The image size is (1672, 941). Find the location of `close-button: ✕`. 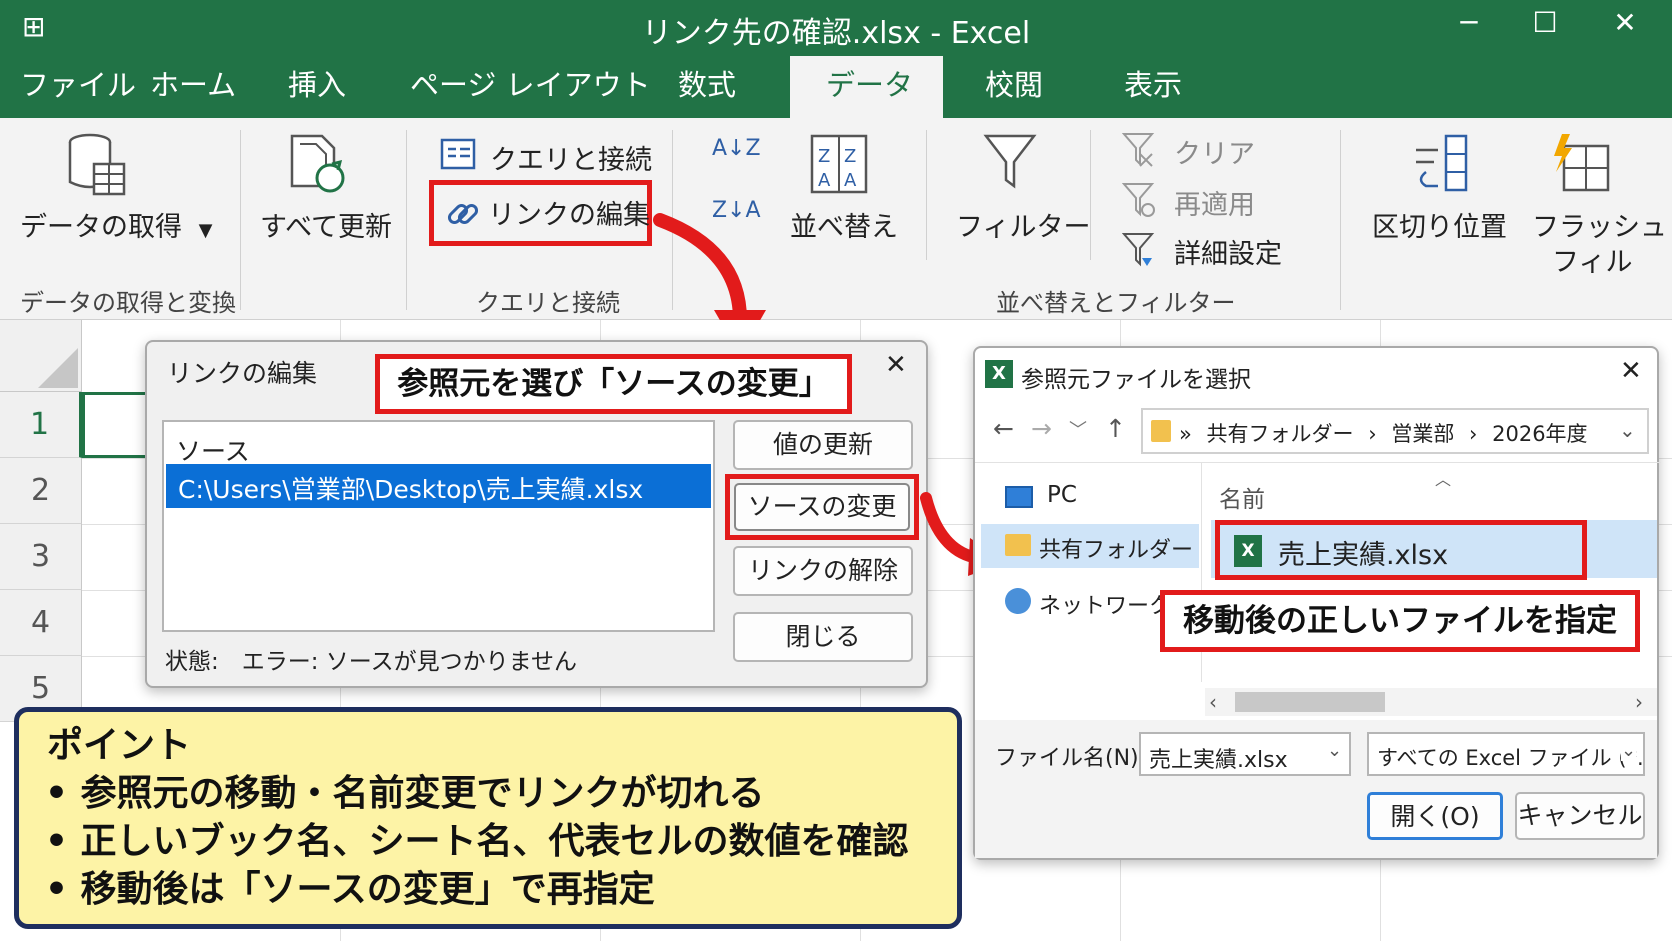

close-button: ✕ is located at coordinates (1625, 22).